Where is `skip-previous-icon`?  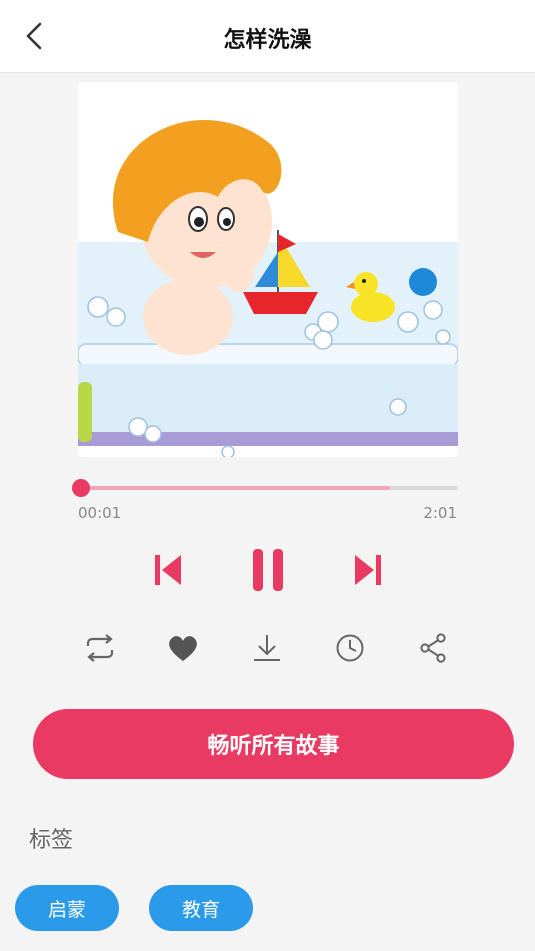 skip-previous-icon is located at coordinates (168, 570).